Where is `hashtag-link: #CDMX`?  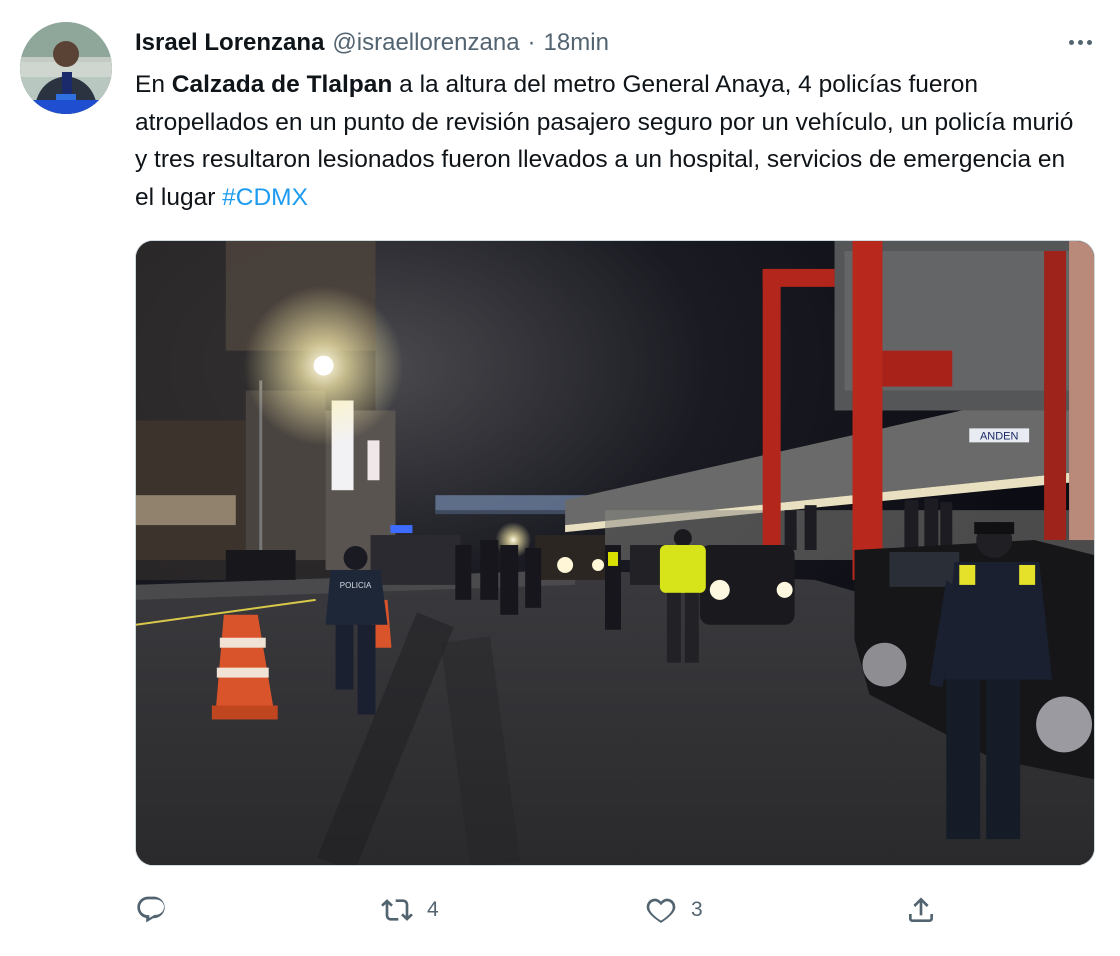
hashtag-link: #CDMX is located at coordinates (265, 197).